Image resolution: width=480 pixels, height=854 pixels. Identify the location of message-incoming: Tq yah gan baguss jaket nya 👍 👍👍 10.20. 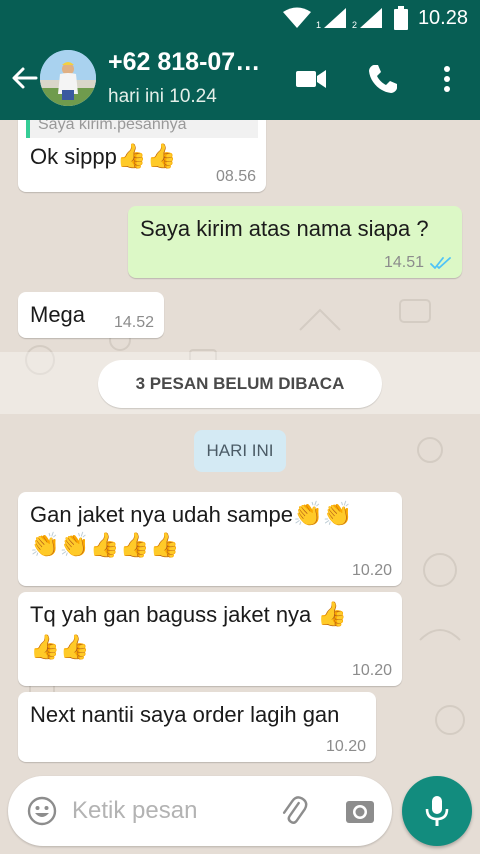
(210, 639).